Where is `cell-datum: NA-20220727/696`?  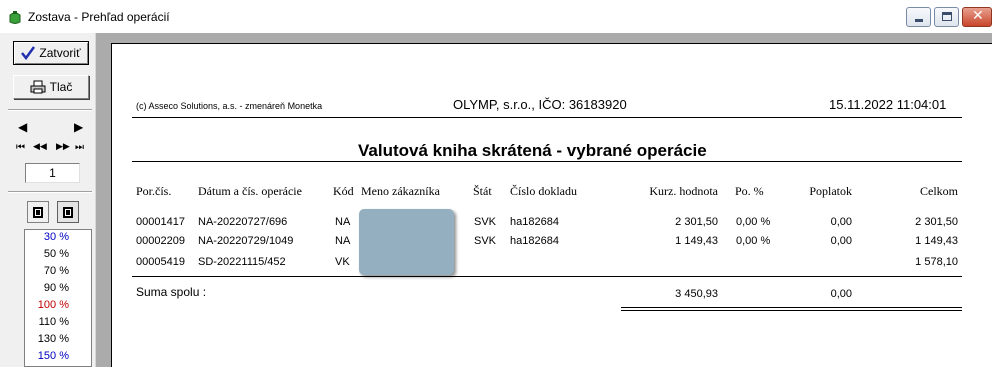
cell-datum: NA-20220727/696 is located at coordinates (243, 222).